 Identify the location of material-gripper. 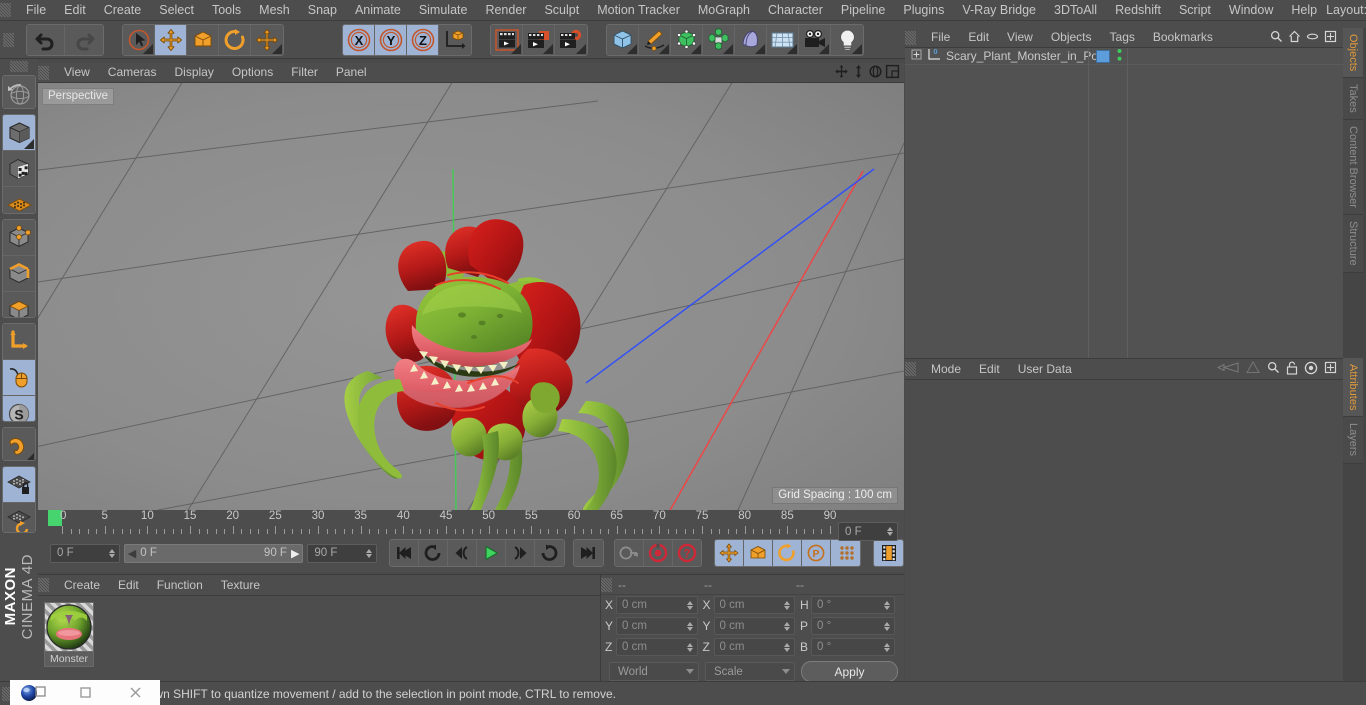
(43, 585).